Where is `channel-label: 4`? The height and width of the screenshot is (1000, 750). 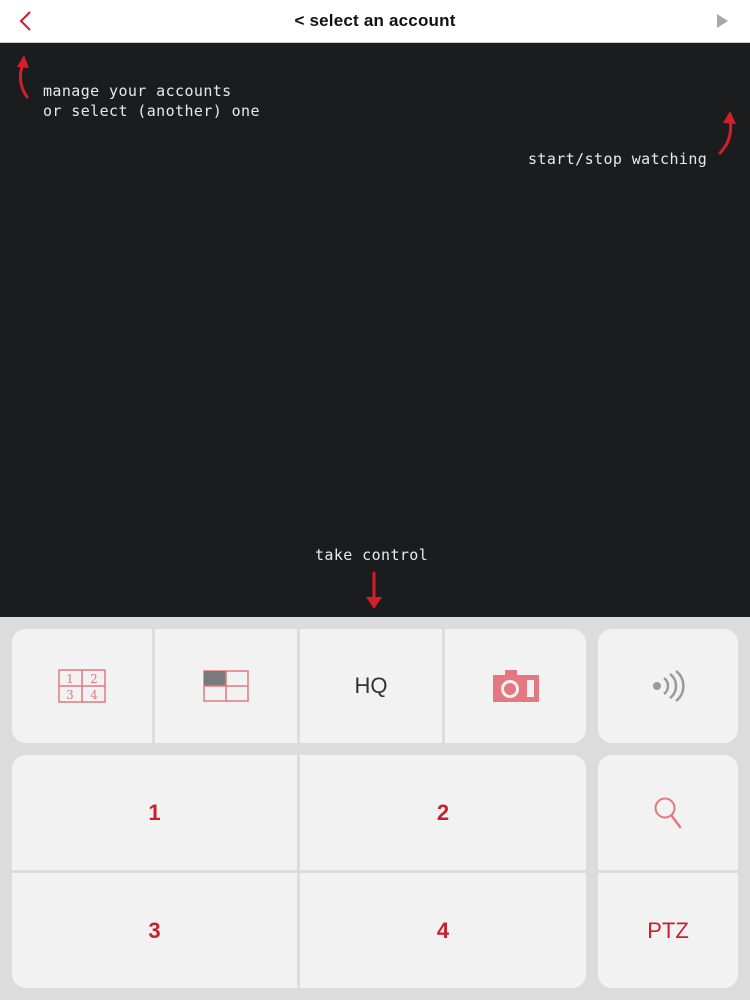
channel-label: 4 is located at coordinates (443, 930).